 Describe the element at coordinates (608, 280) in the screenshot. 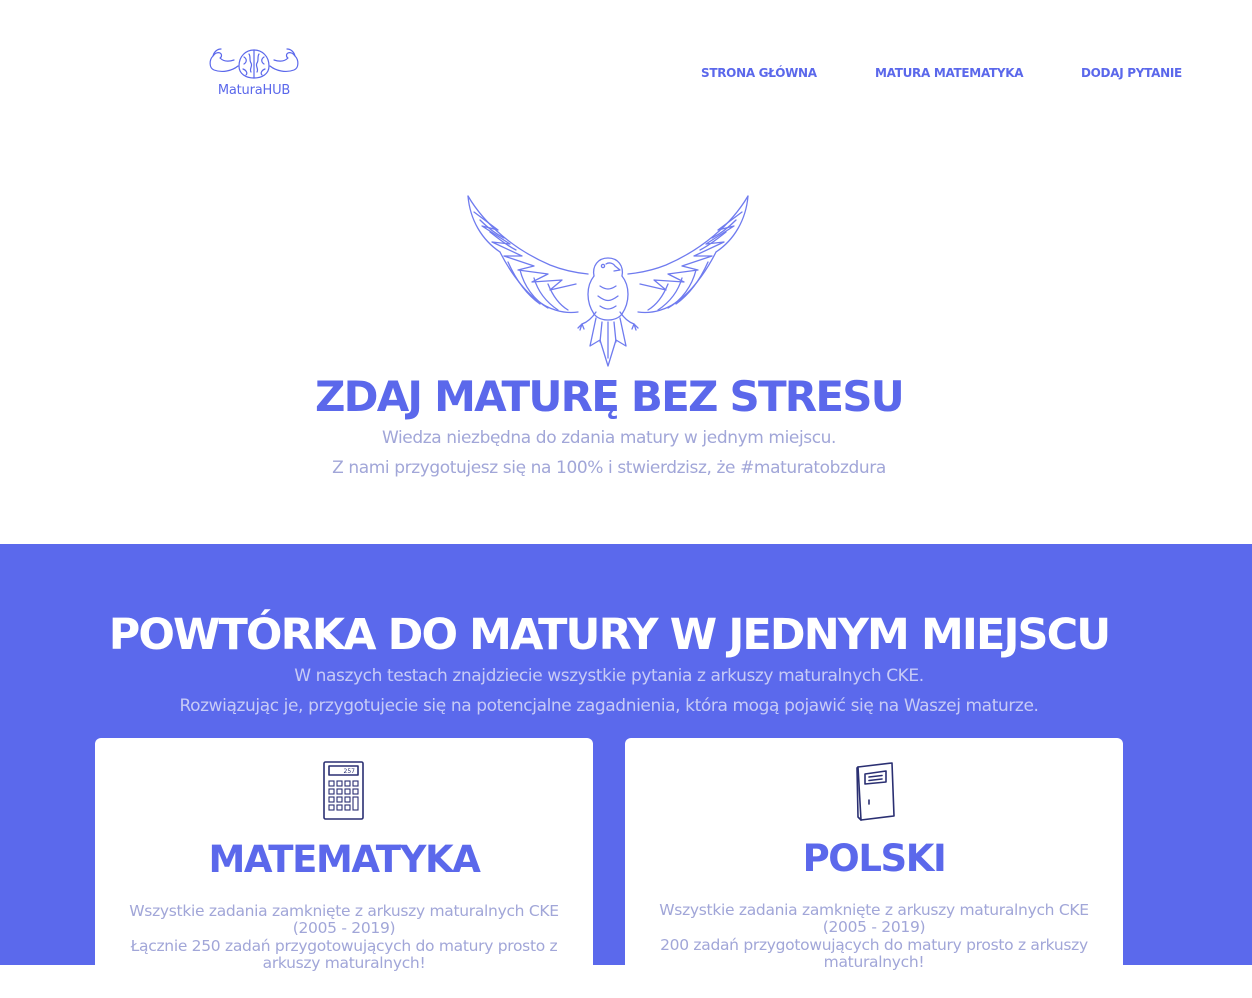

I see `eagle-icon` at that location.